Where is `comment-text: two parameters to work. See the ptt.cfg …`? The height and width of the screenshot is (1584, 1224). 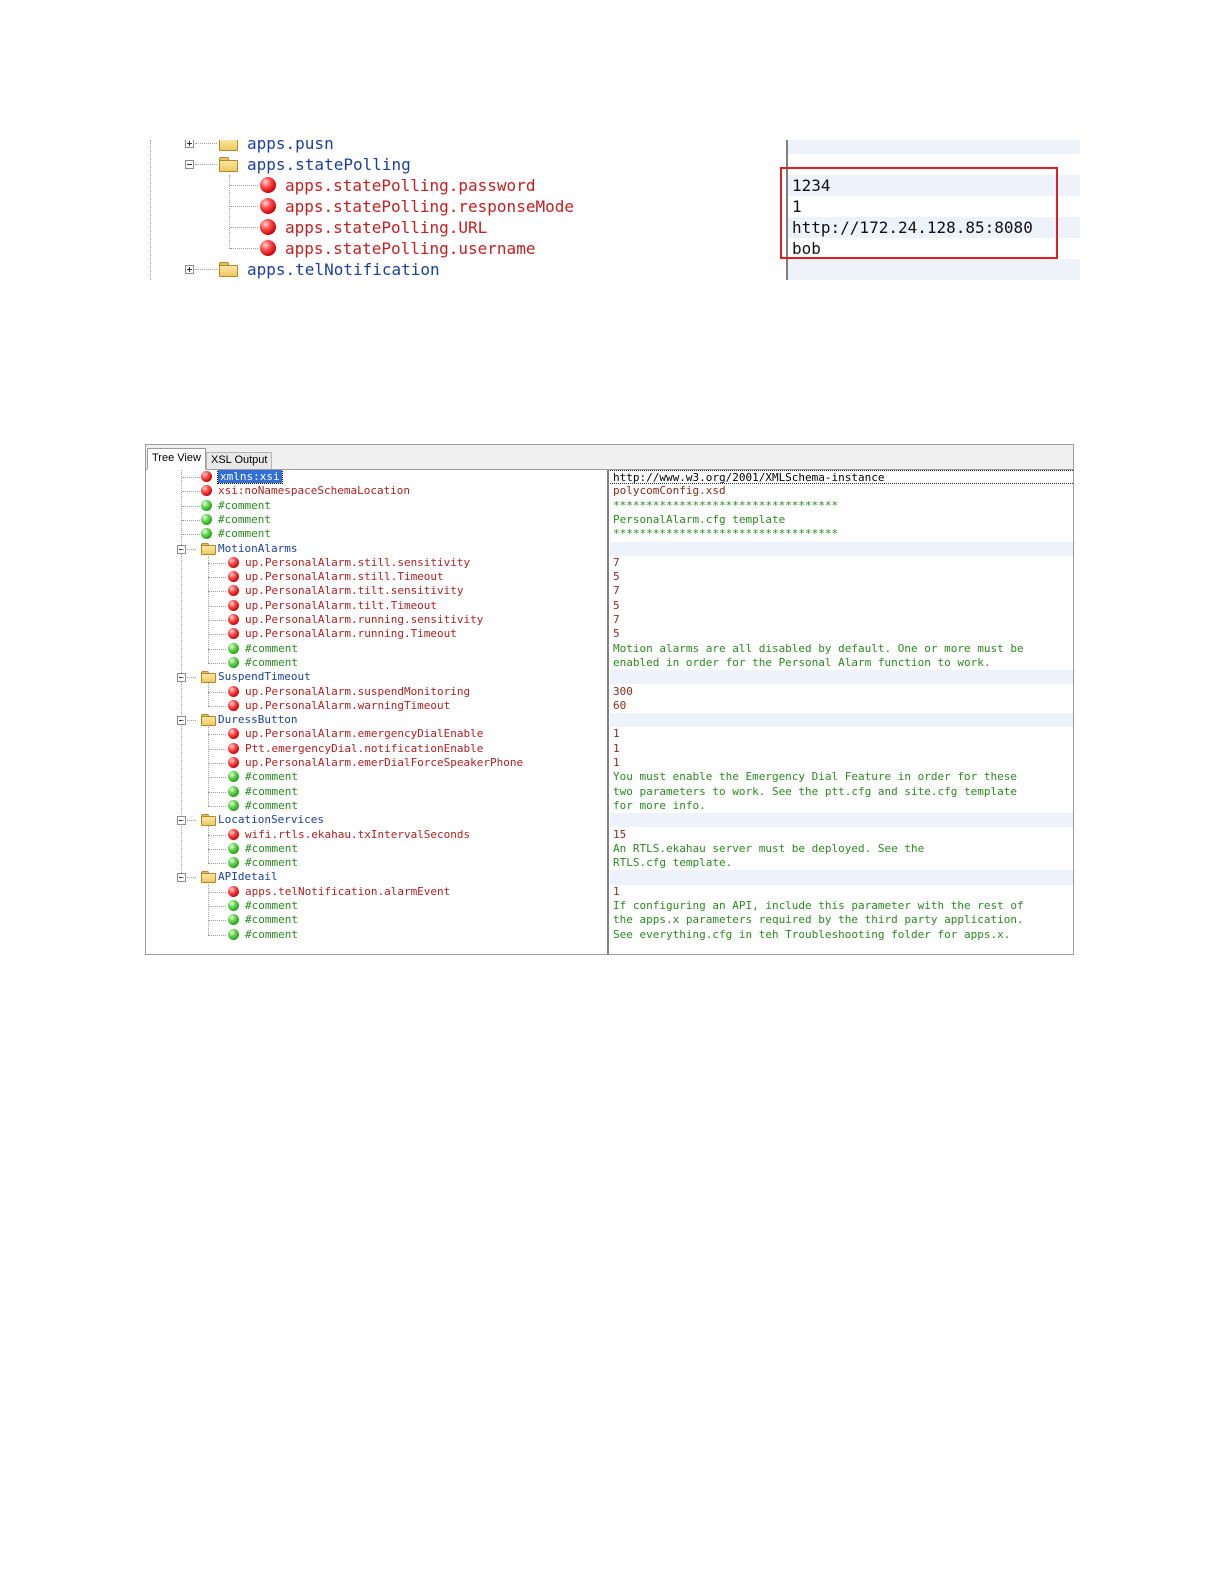 comment-text: two parameters to work. See the ptt.cfg … is located at coordinates (841, 792).